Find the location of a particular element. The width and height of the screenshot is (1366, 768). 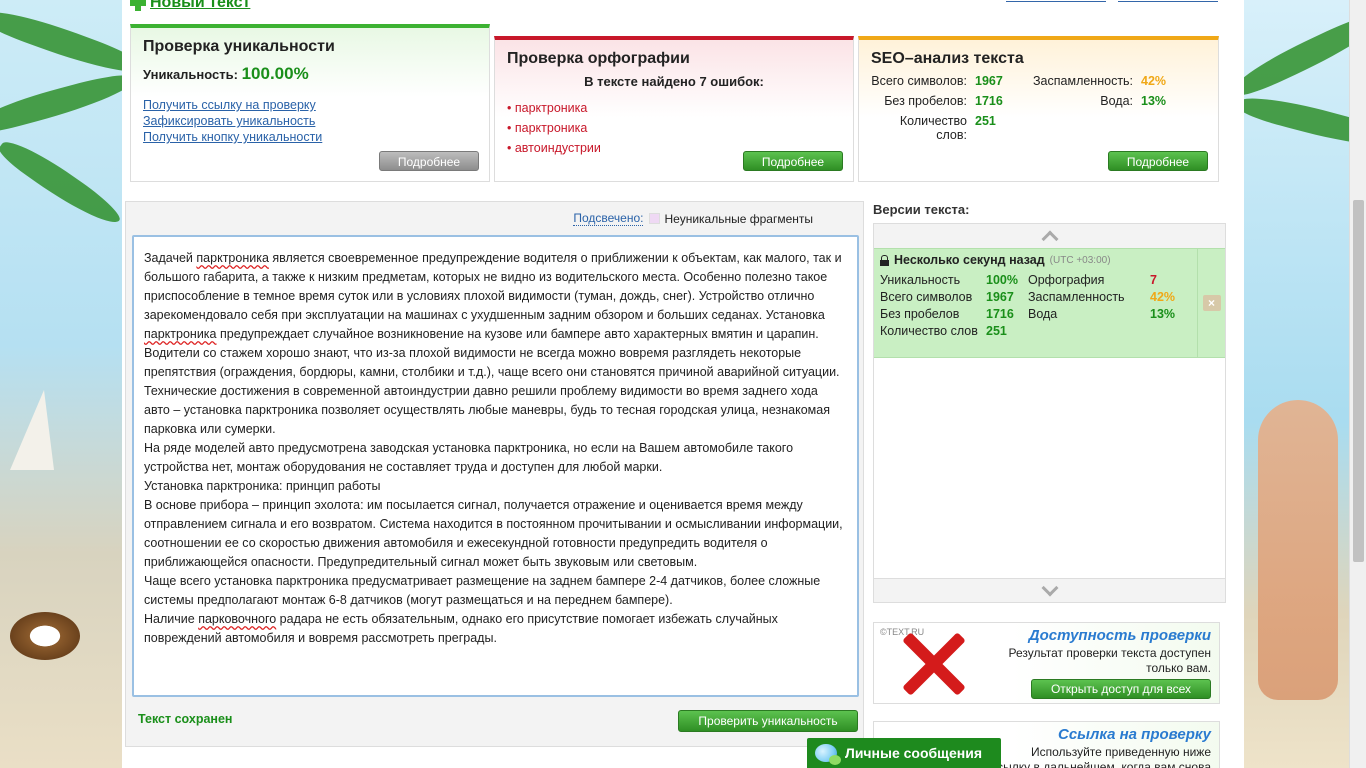

beach-figure-decoration is located at coordinates (1298, 550).